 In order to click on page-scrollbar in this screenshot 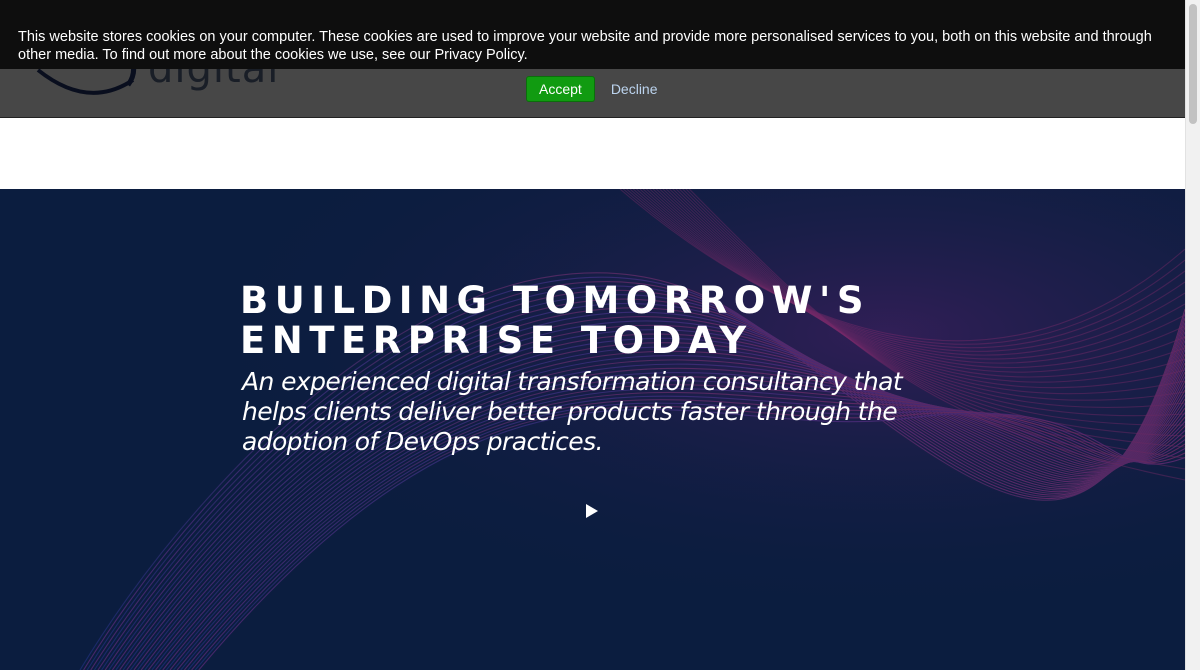, I will do `click(1192, 335)`.